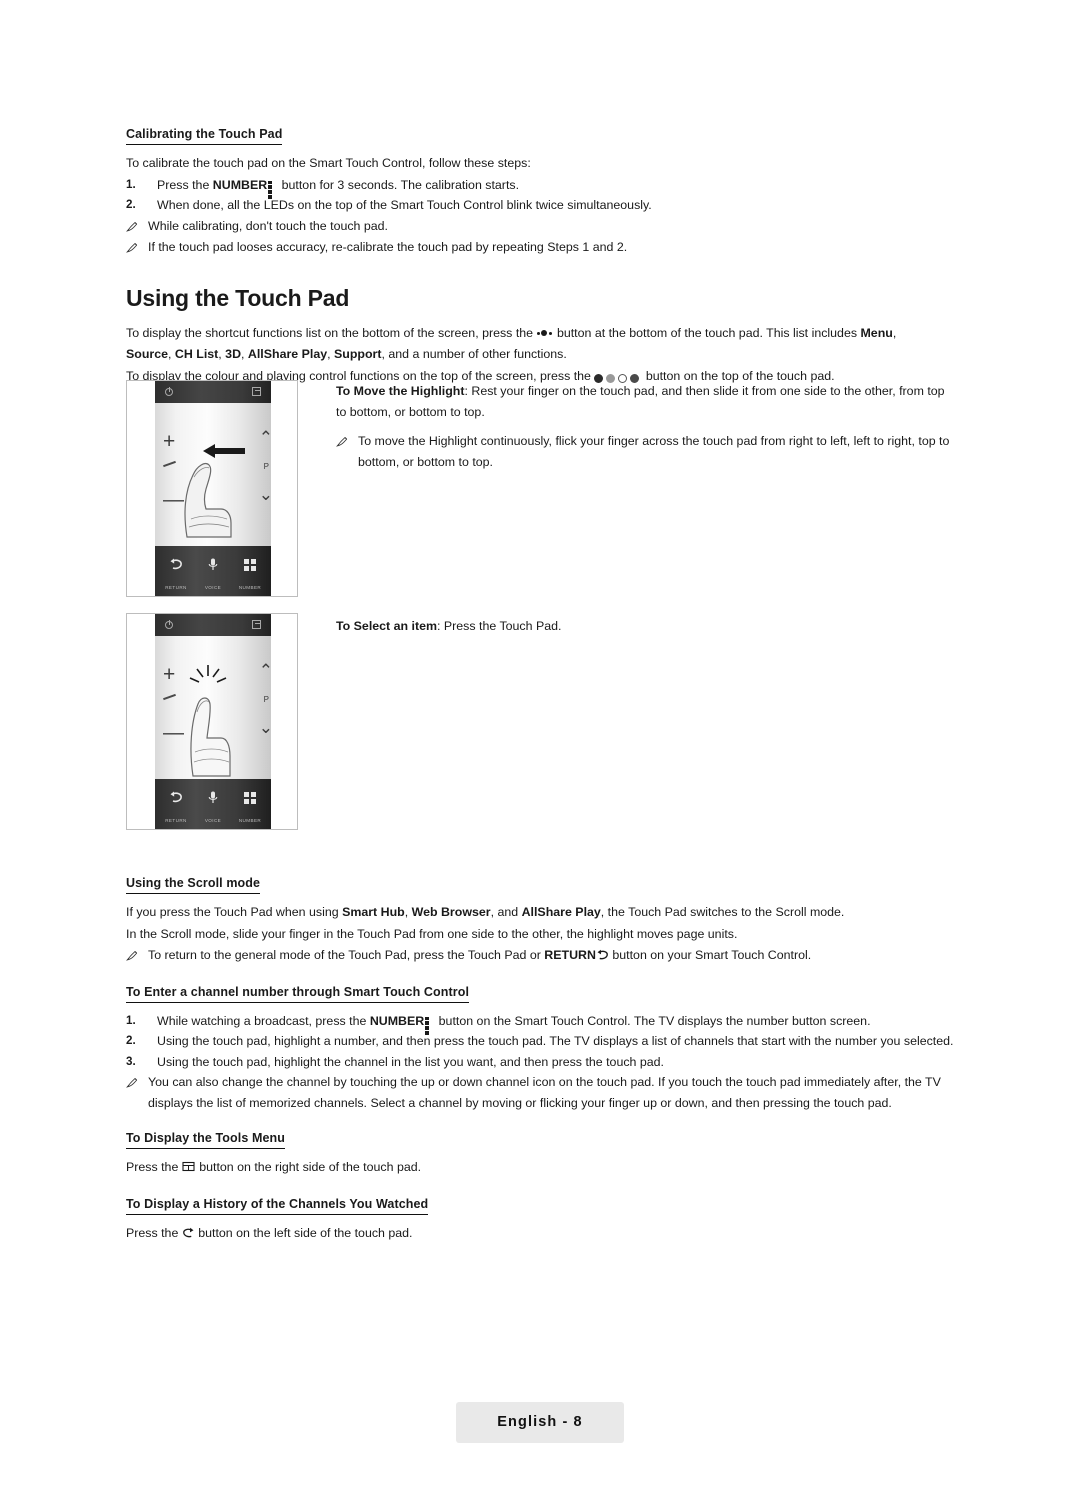  What do you see at coordinates (196, 354) in the screenshot?
I see `tp-item-chlist: CH List` at bounding box center [196, 354].